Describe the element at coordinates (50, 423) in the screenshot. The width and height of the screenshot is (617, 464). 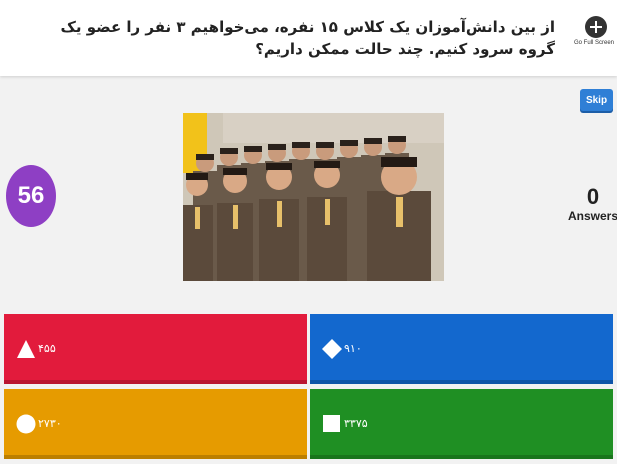
I see `answer-option-text: ۲۷۳۰` at that location.